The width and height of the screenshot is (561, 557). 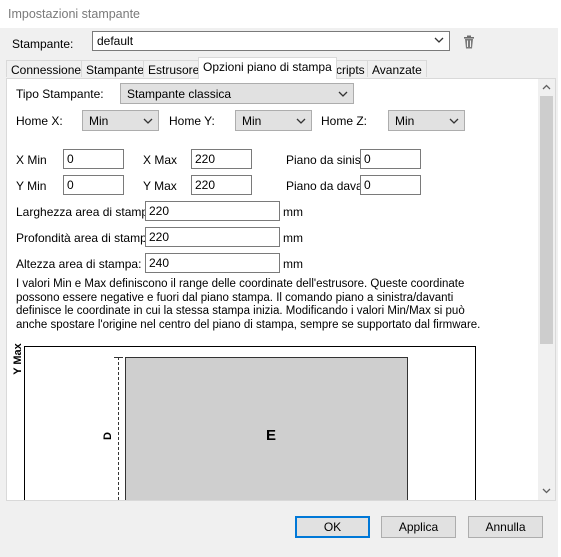 I want to click on x-min-label: X Min, so click(x=31, y=160).